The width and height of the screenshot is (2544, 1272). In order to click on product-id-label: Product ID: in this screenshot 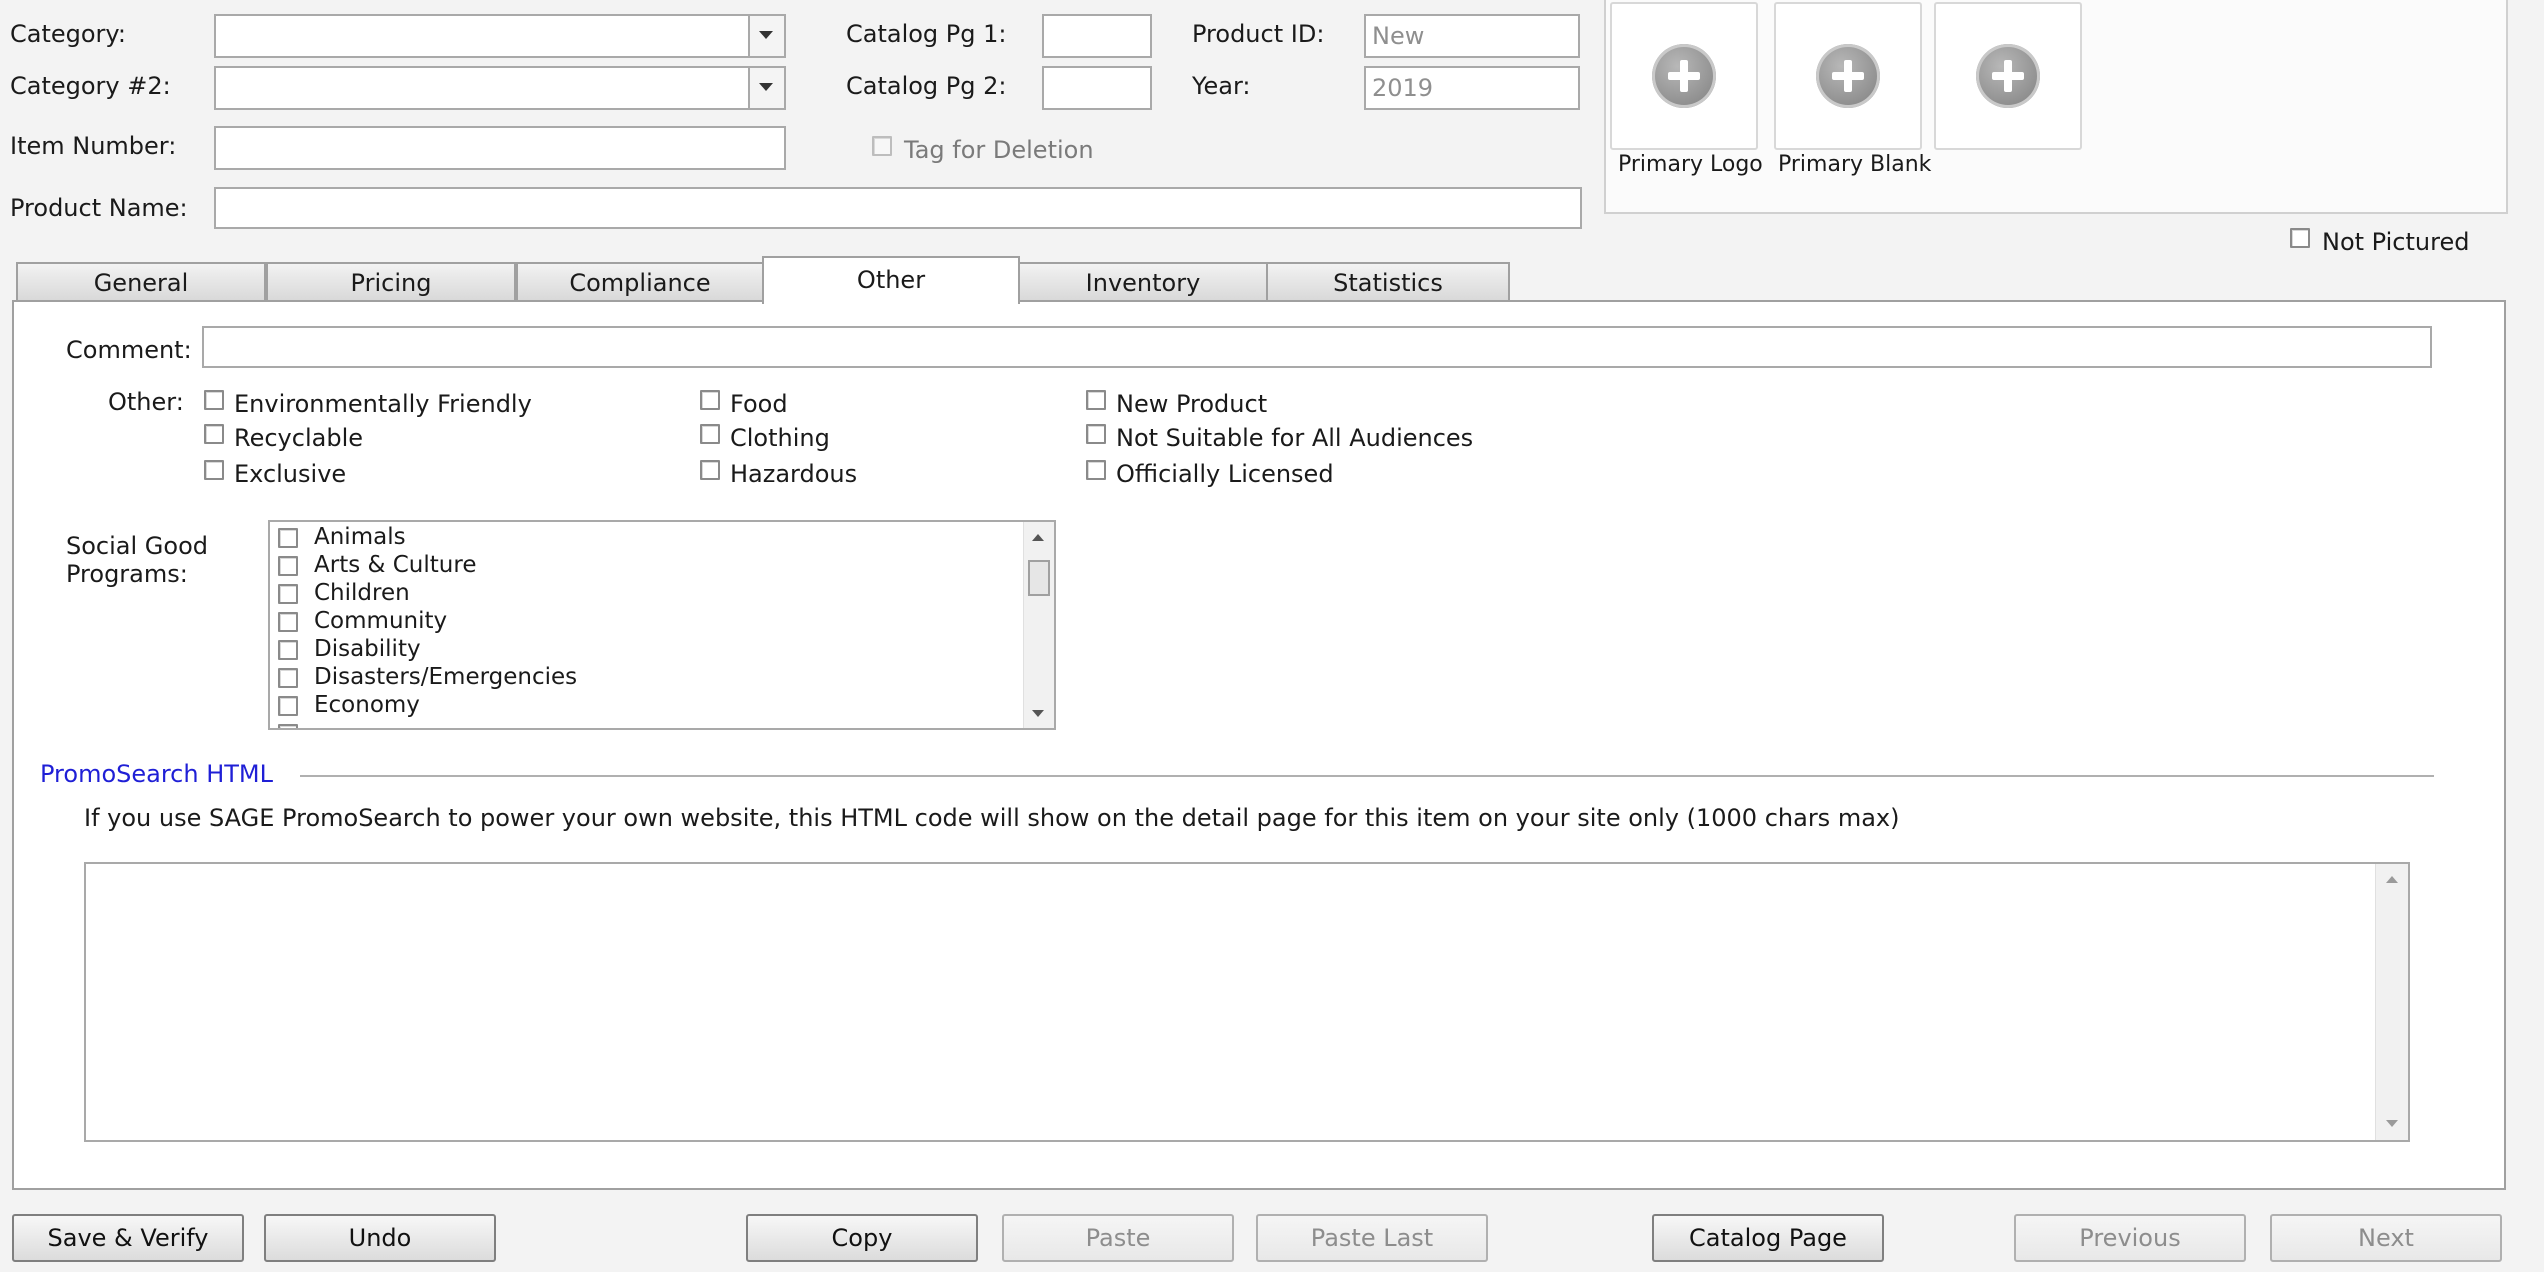, I will do `click(1258, 34)`.